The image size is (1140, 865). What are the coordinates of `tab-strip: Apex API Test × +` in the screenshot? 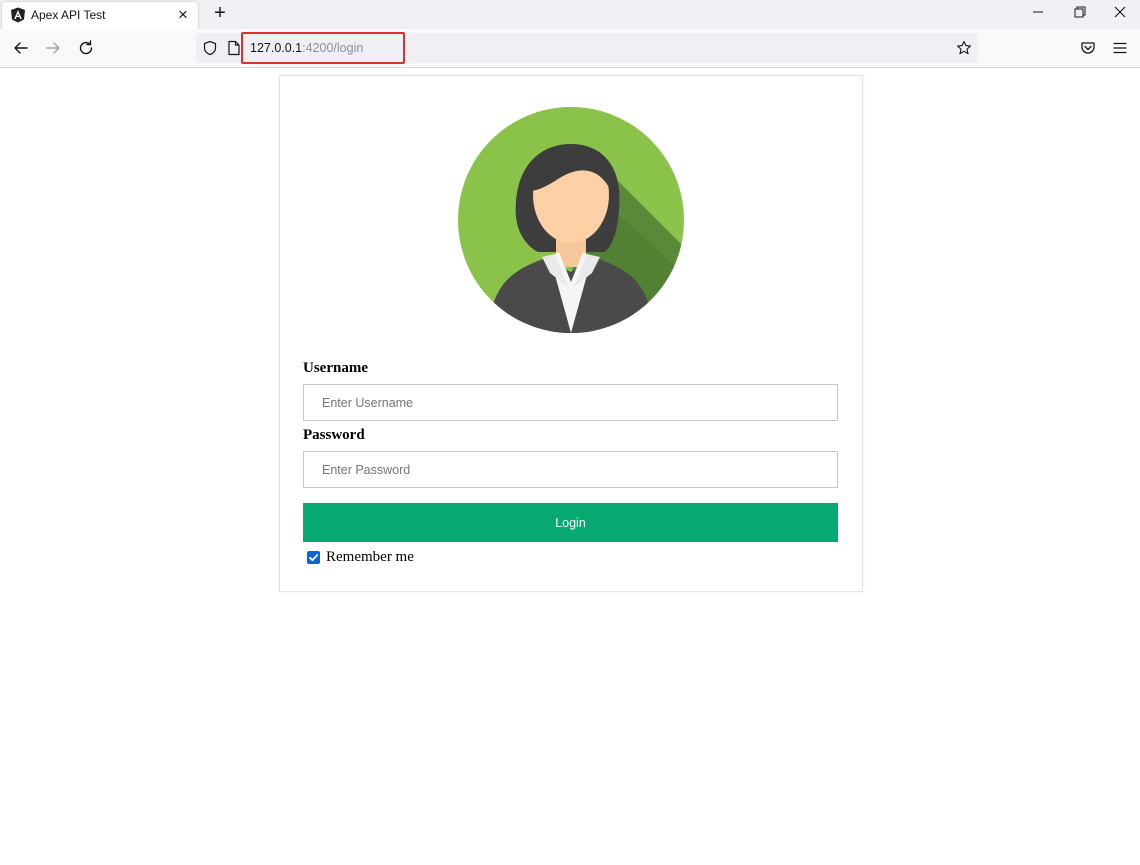 It's located at (570, 14).